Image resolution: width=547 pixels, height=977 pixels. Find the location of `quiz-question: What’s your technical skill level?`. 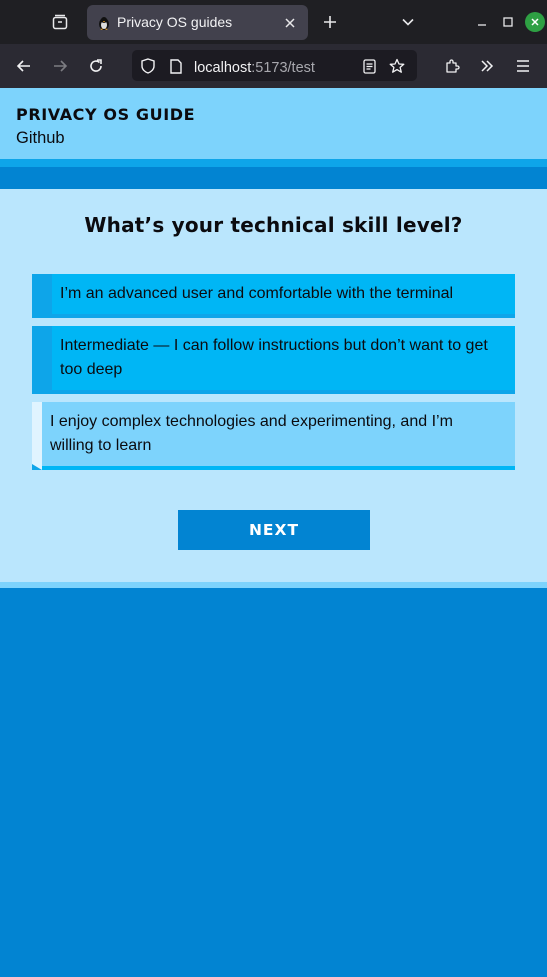

quiz-question: What’s your technical skill level? is located at coordinates (273, 225).